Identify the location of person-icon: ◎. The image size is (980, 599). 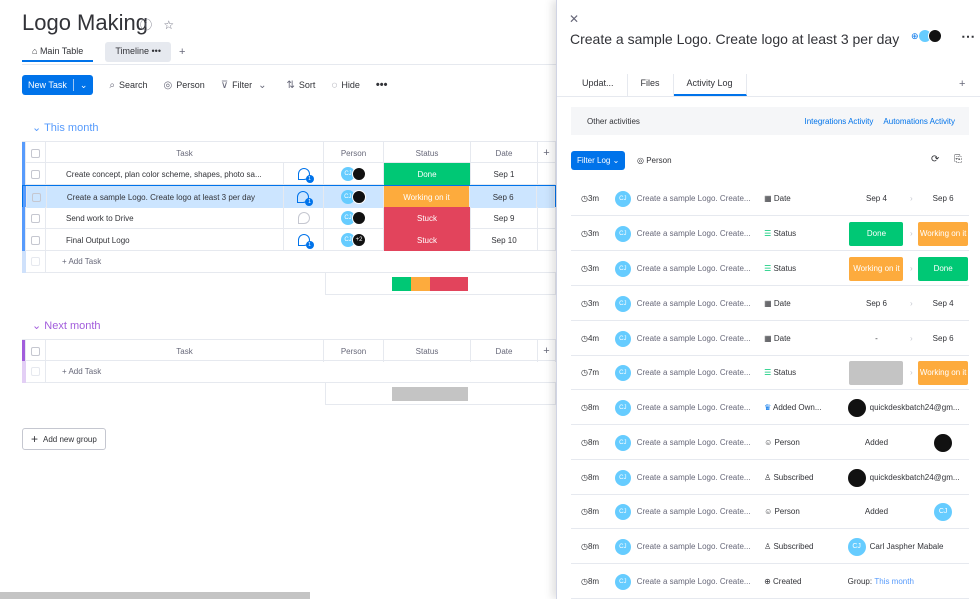
(640, 160).